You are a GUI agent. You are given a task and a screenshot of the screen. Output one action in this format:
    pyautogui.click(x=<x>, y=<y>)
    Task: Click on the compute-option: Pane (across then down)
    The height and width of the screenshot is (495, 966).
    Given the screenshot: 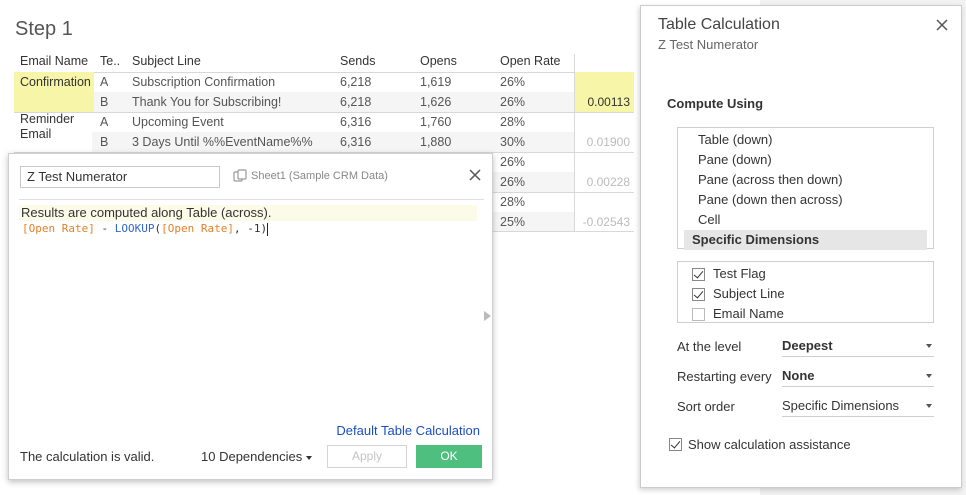 What is the action you would take?
    pyautogui.click(x=805, y=180)
    